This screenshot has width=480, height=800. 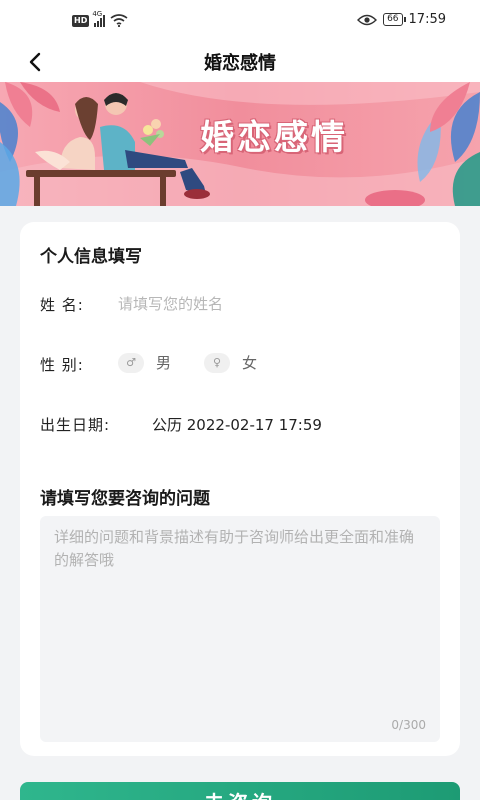 I want to click on status-bar: HD 4G 66 17:59, so click(x=240, y=22).